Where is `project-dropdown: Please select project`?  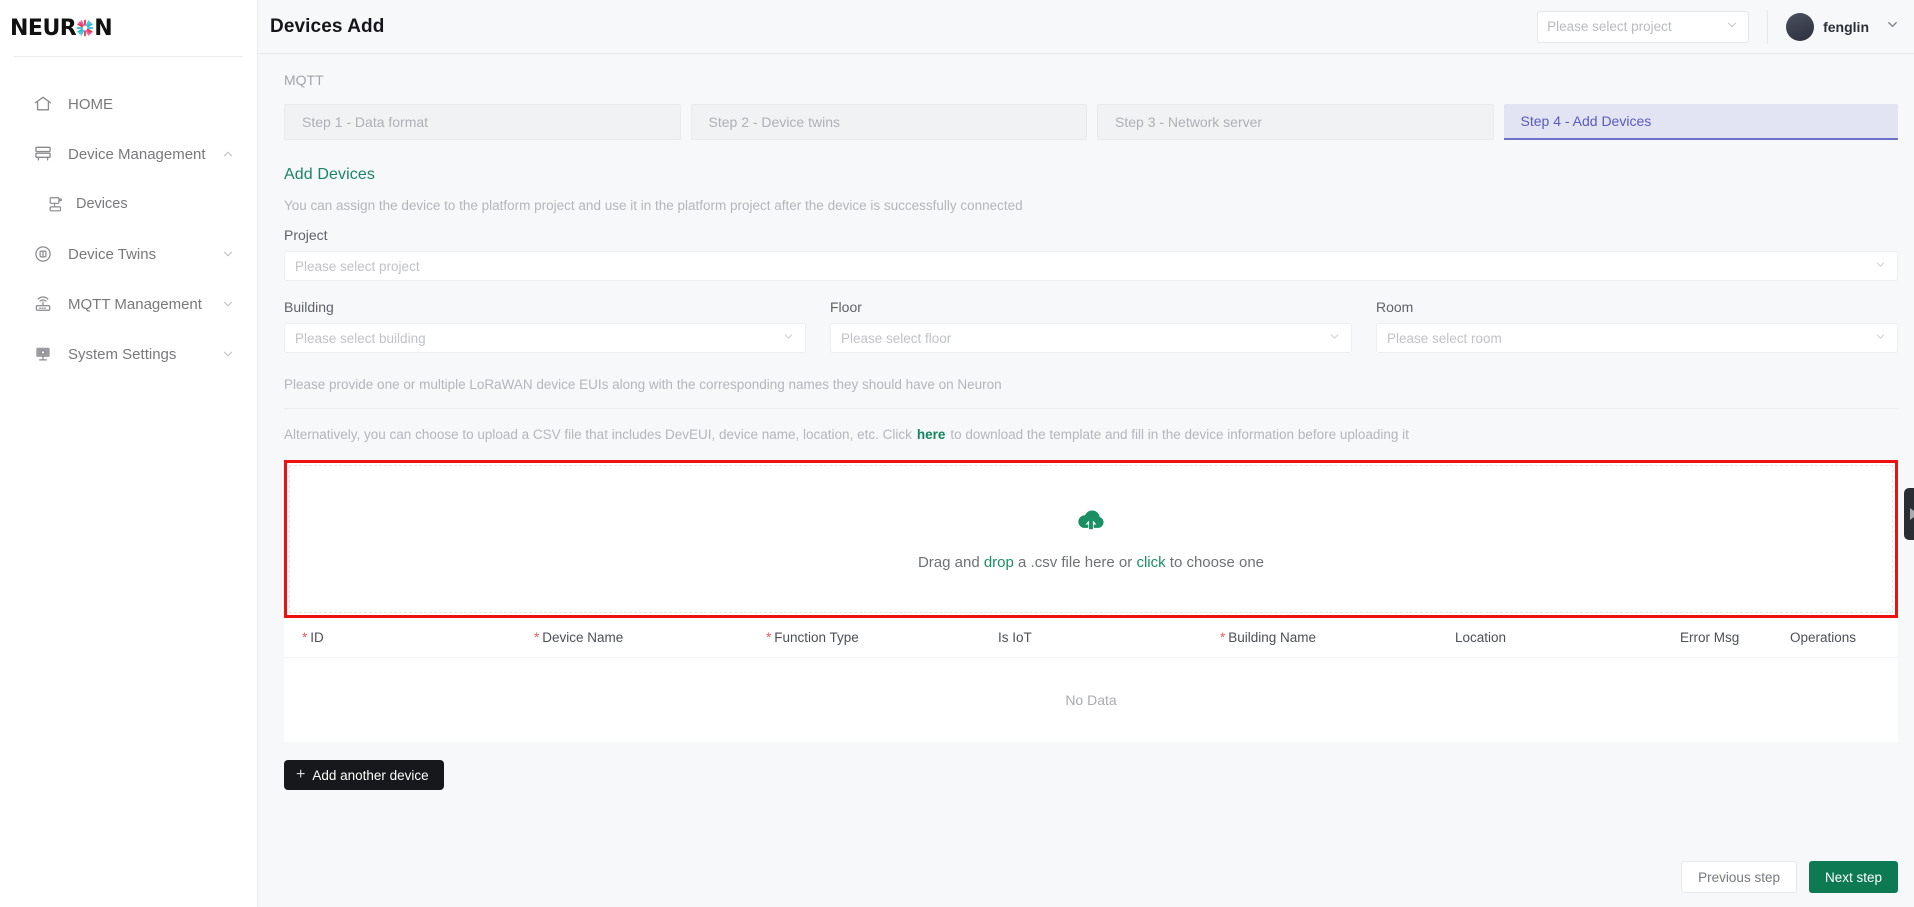
project-dropdown: Please select project is located at coordinates (1091, 266).